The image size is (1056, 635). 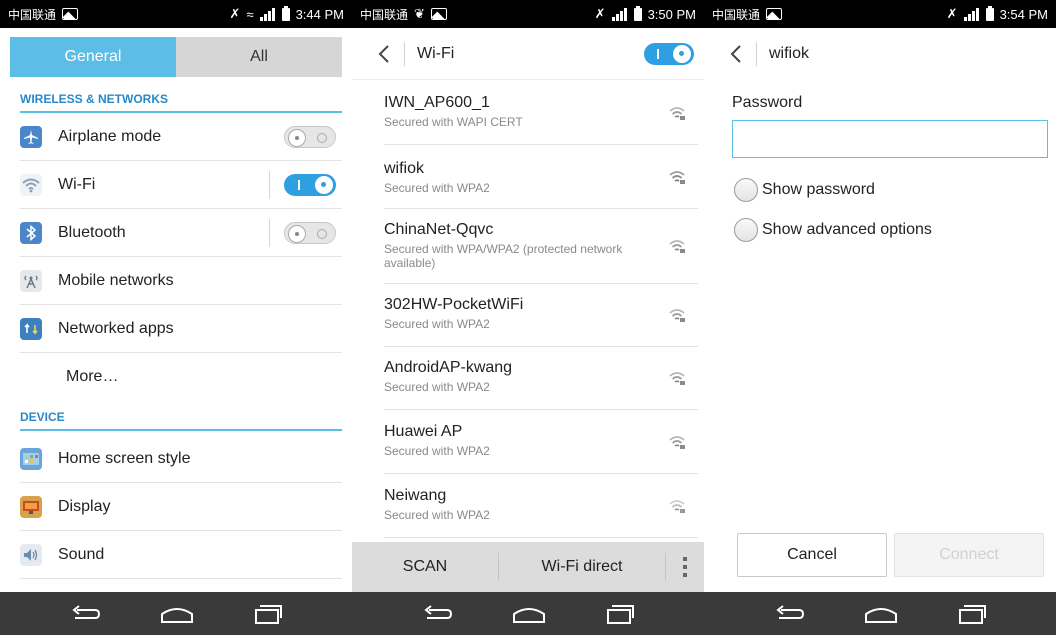 I want to click on show-advanced-label: Show advanced options, so click(x=847, y=229).